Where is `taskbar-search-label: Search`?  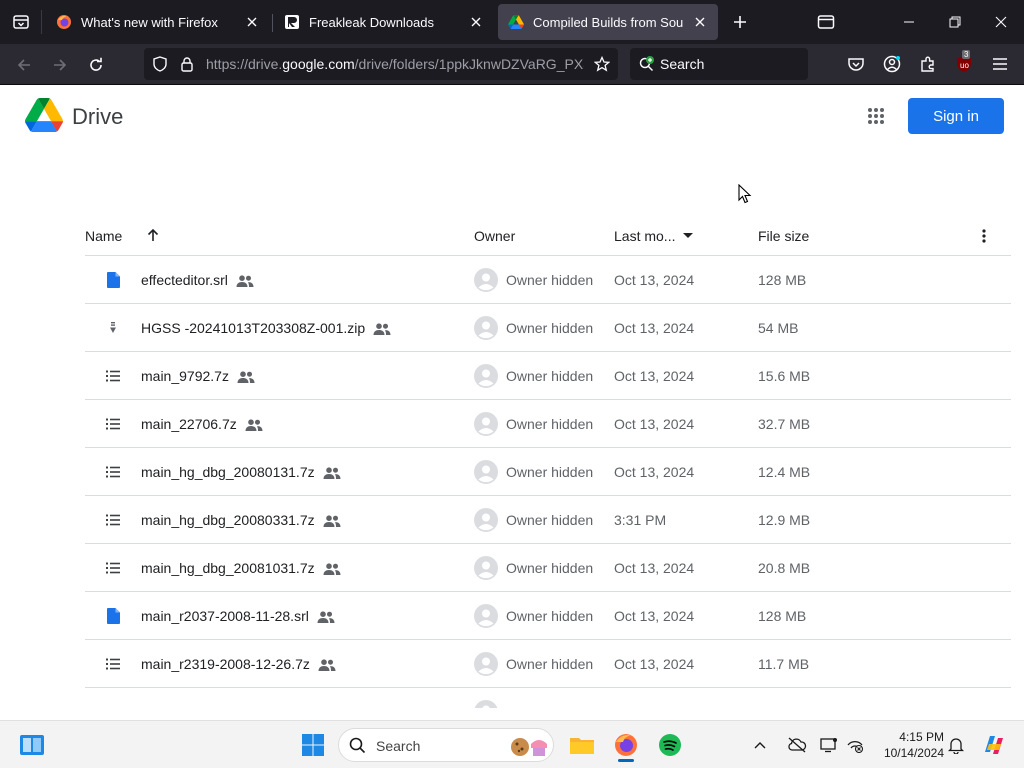 taskbar-search-label: Search is located at coordinates (398, 746).